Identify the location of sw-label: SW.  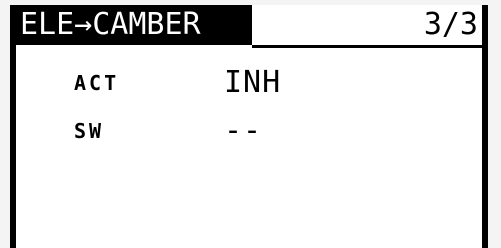
(89, 131).